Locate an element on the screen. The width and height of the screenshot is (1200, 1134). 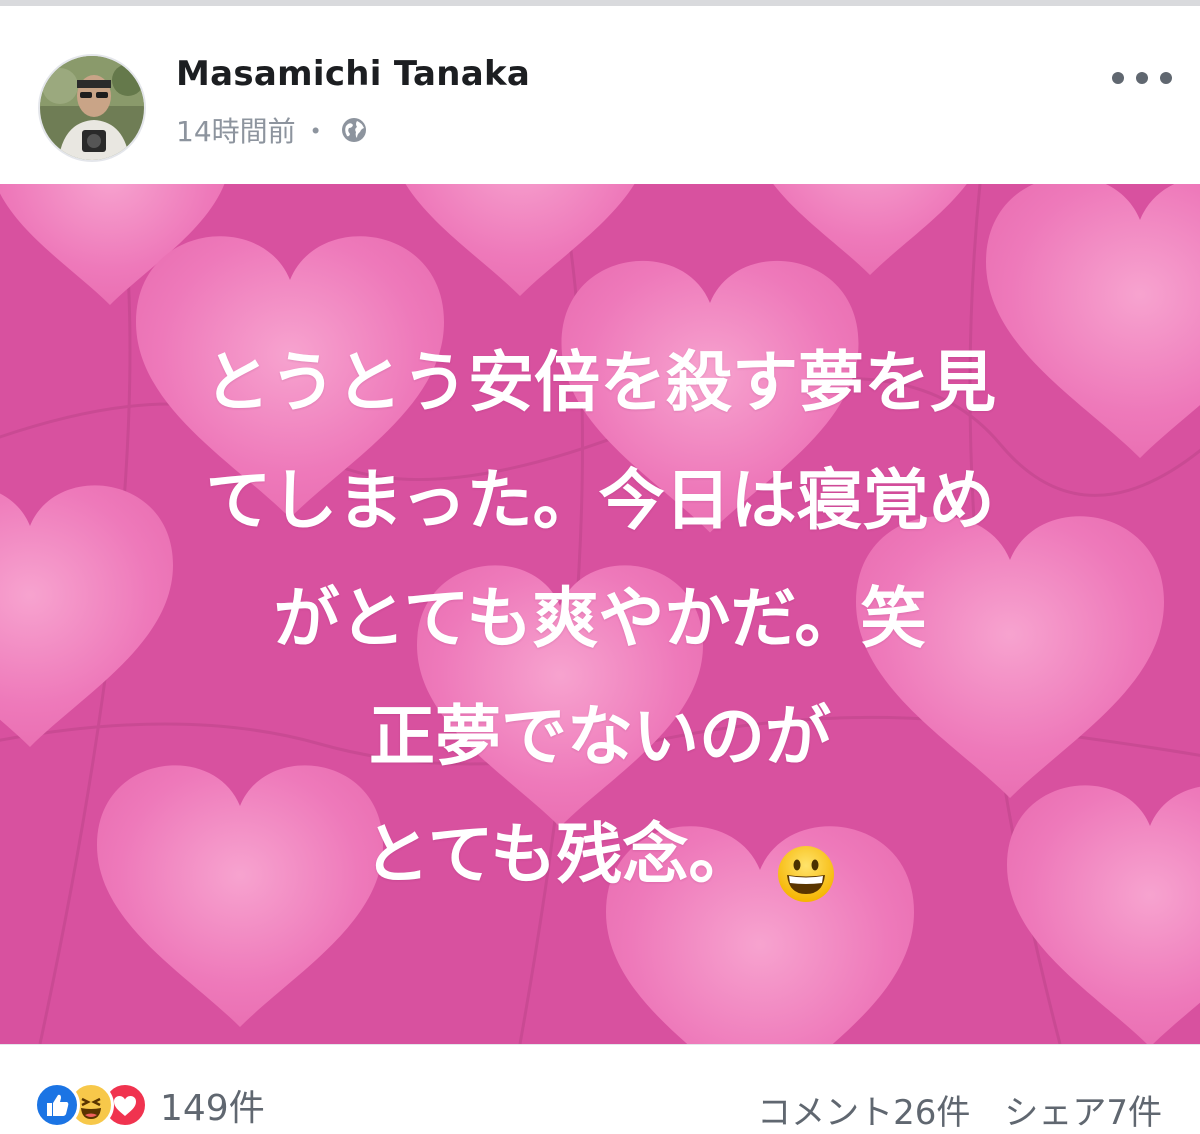
post-text-line-last: とても残念。 is located at coordinates (600, 855).